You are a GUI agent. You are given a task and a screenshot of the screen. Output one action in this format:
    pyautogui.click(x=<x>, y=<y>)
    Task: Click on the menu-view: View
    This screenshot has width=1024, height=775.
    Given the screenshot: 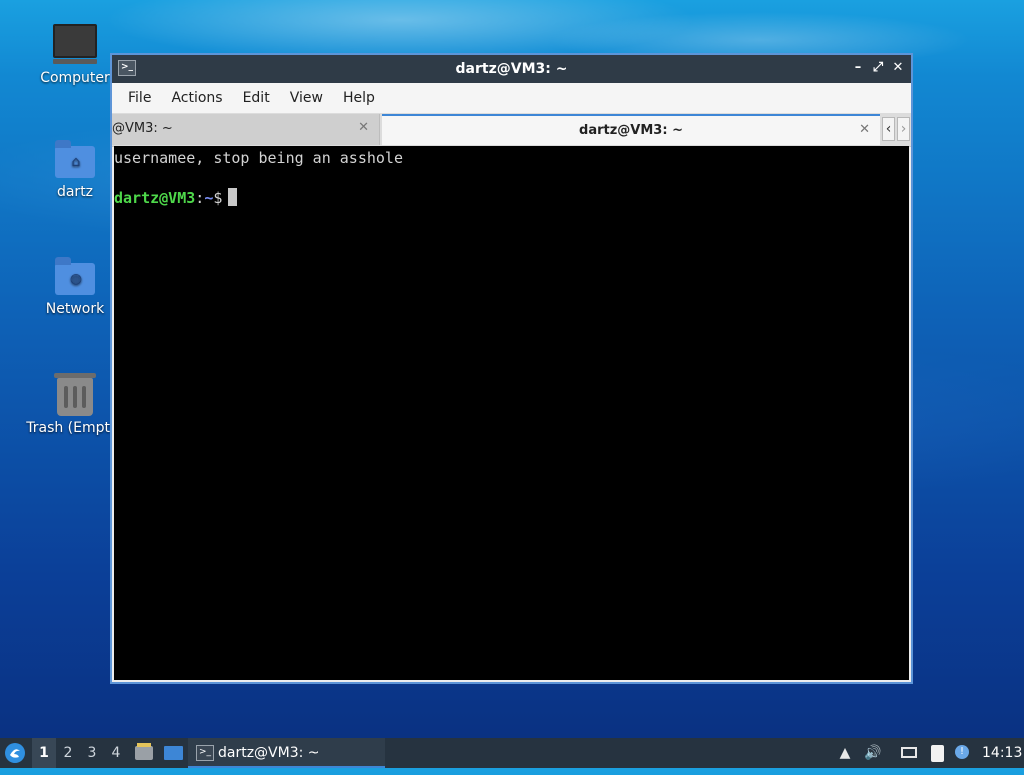 What is the action you would take?
    pyautogui.click(x=306, y=98)
    